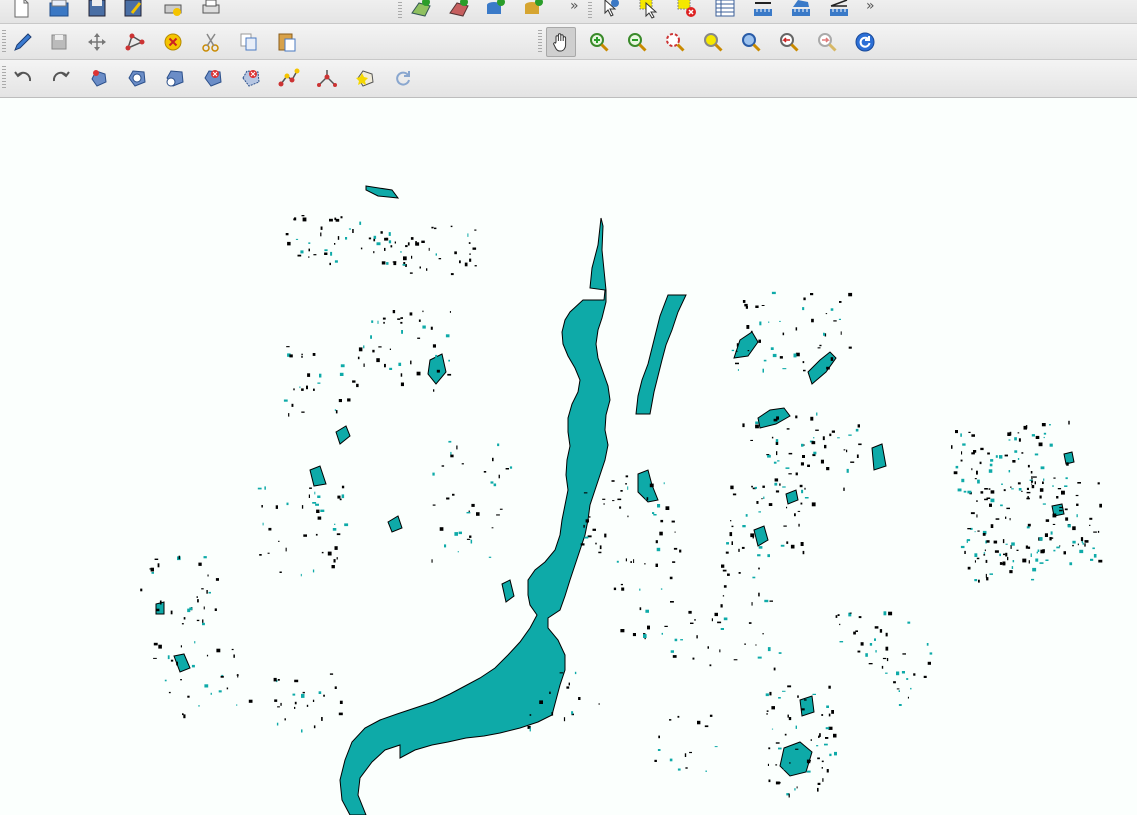 This screenshot has width=1137, height=815. Describe the element at coordinates (173, 42) in the screenshot. I see `delete-selected-button` at that location.